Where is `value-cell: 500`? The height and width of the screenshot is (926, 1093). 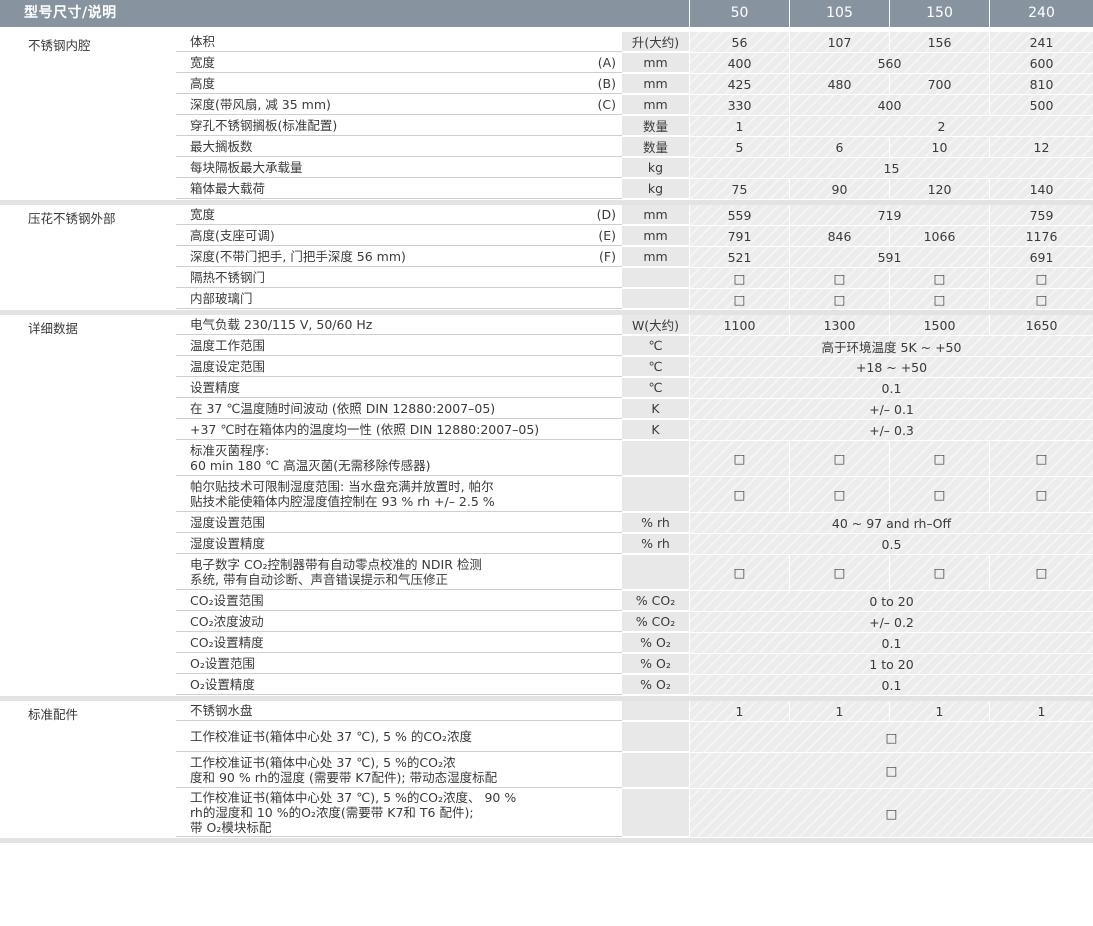 value-cell: 500 is located at coordinates (1041, 105).